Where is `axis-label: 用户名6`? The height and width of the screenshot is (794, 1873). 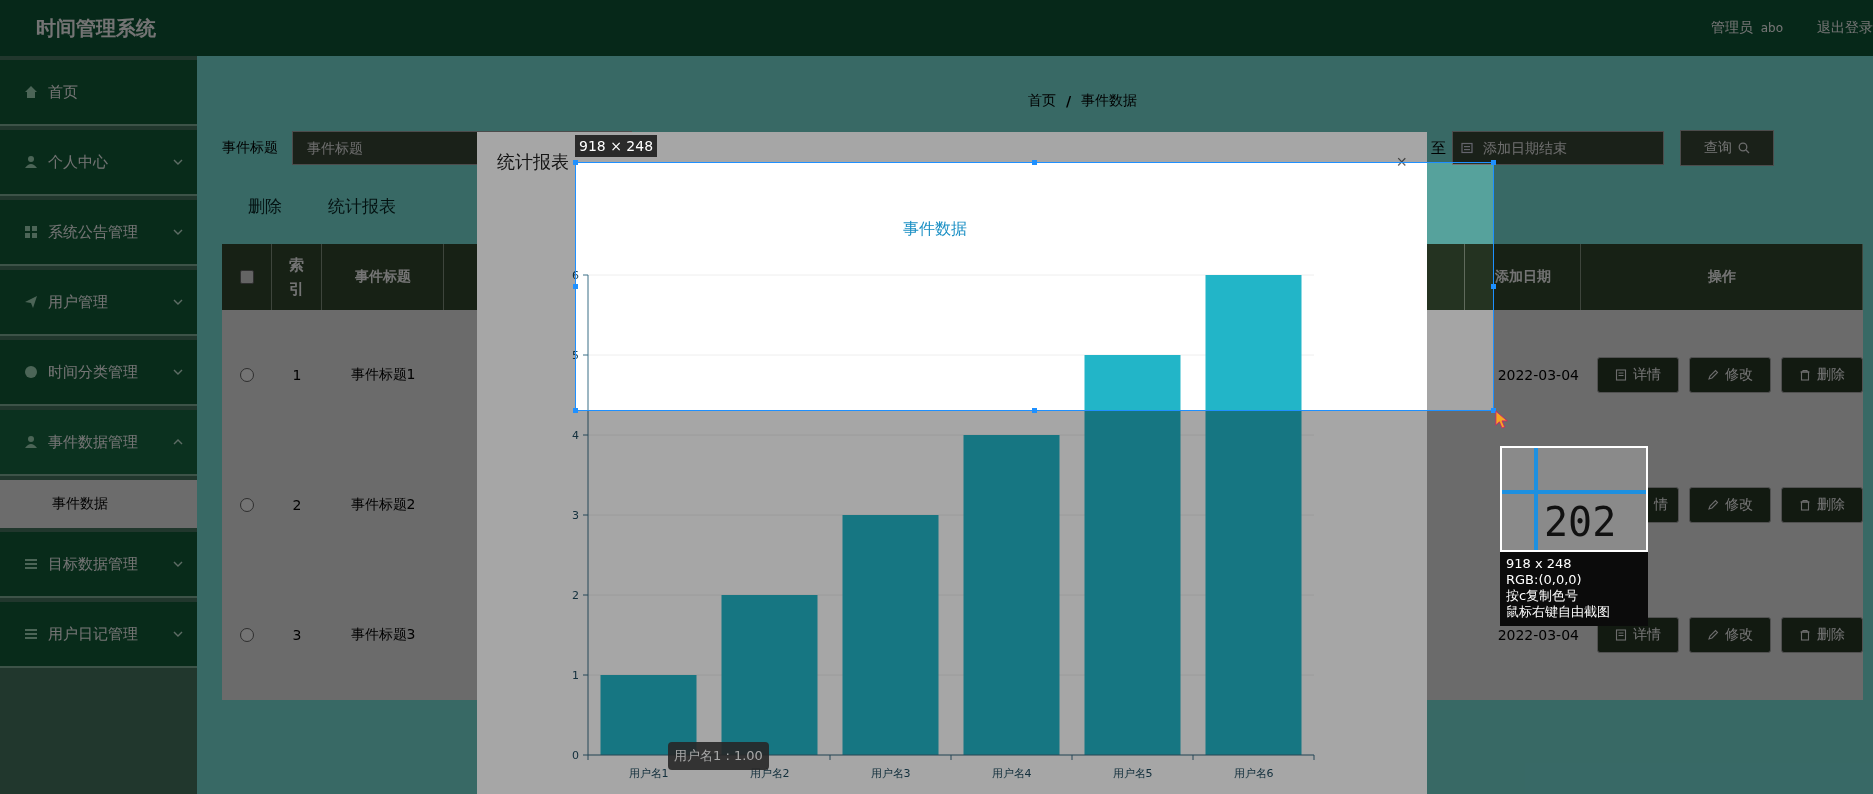 axis-label: 用户名6 is located at coordinates (1253, 773).